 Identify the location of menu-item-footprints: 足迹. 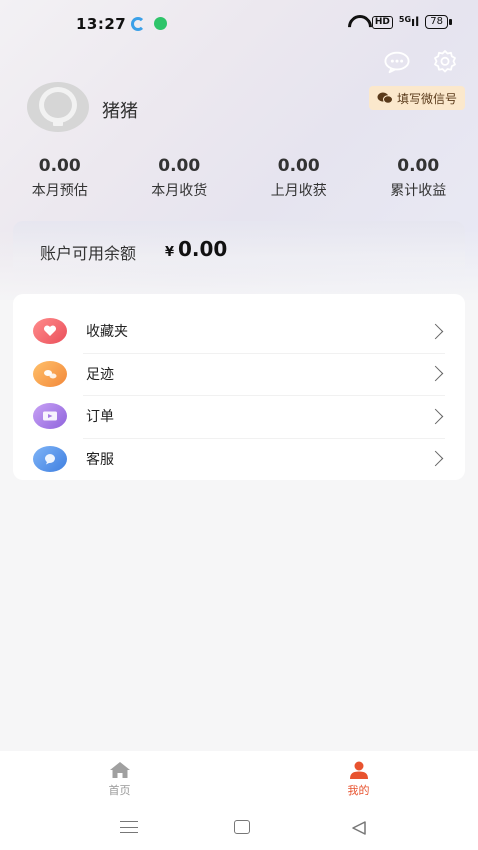
(239, 374).